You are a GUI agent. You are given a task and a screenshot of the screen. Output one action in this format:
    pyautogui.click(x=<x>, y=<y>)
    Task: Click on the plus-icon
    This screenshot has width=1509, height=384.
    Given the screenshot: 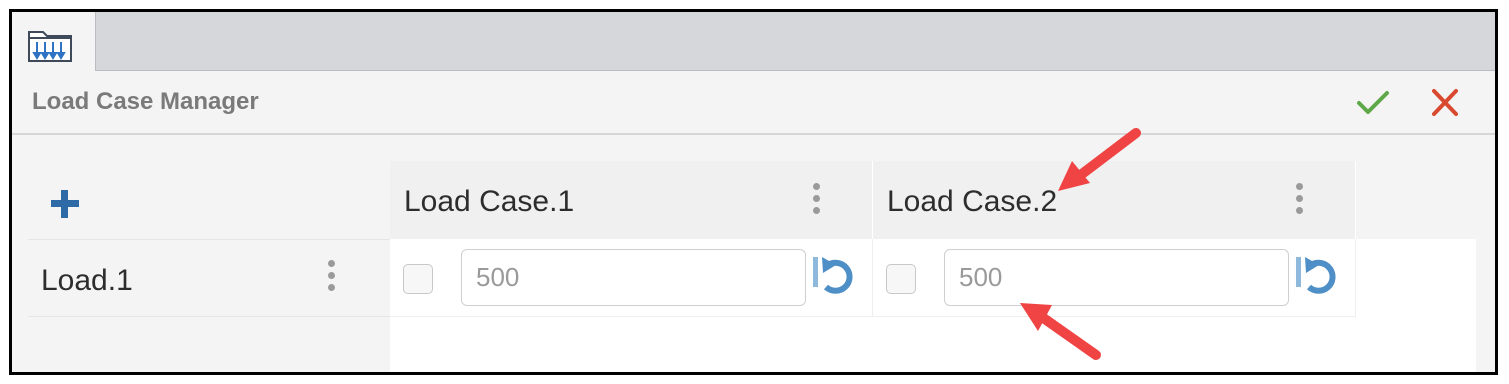 What is the action you would take?
    pyautogui.click(x=65, y=204)
    